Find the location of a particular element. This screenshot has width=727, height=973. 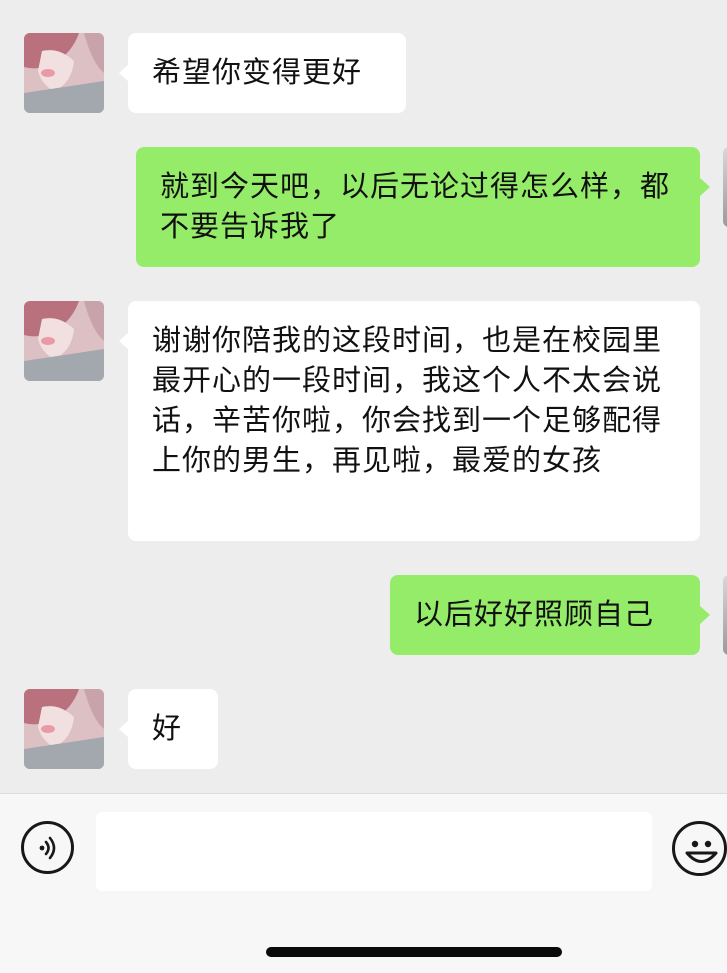

message-text: 好 is located at coordinates (167, 728).